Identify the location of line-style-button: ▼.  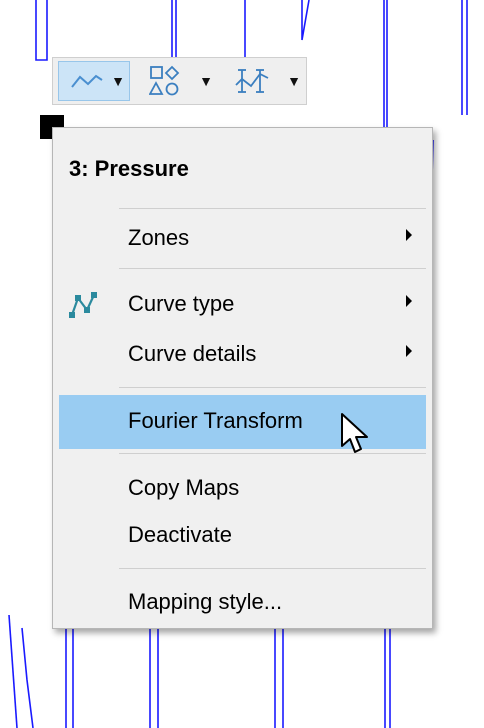
(94, 81).